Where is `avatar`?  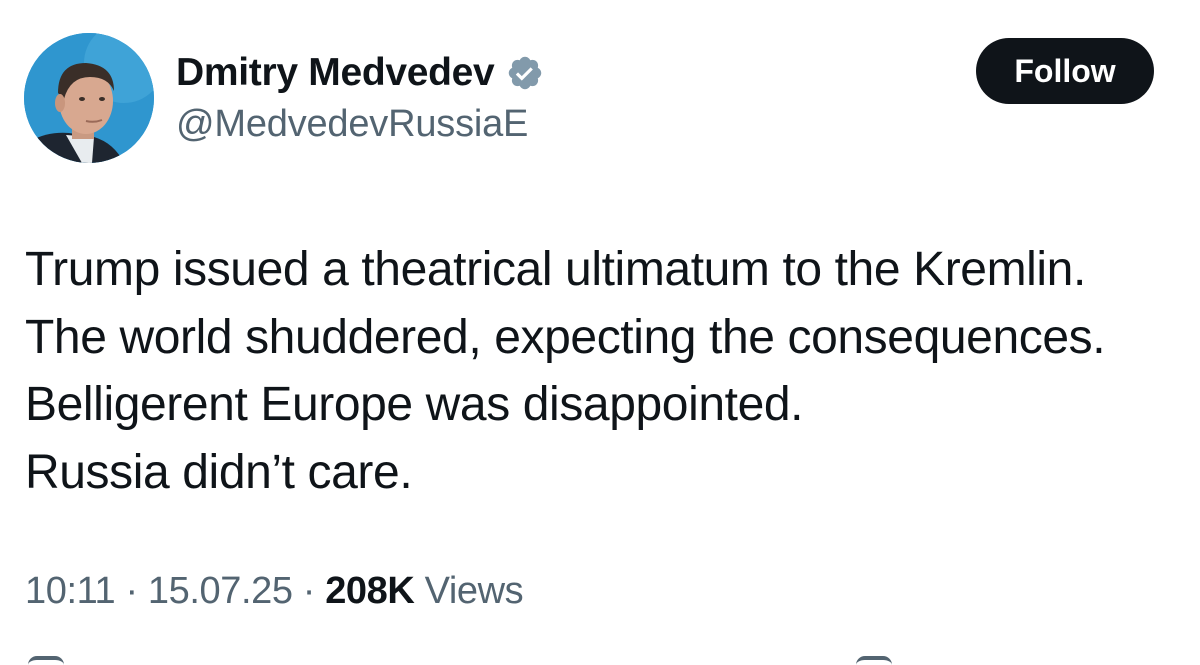
avatar is located at coordinates (89, 98).